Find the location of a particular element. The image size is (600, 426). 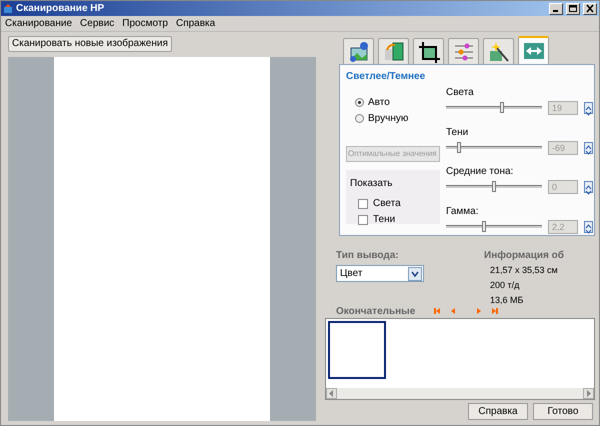

close-button is located at coordinates (590, 8).